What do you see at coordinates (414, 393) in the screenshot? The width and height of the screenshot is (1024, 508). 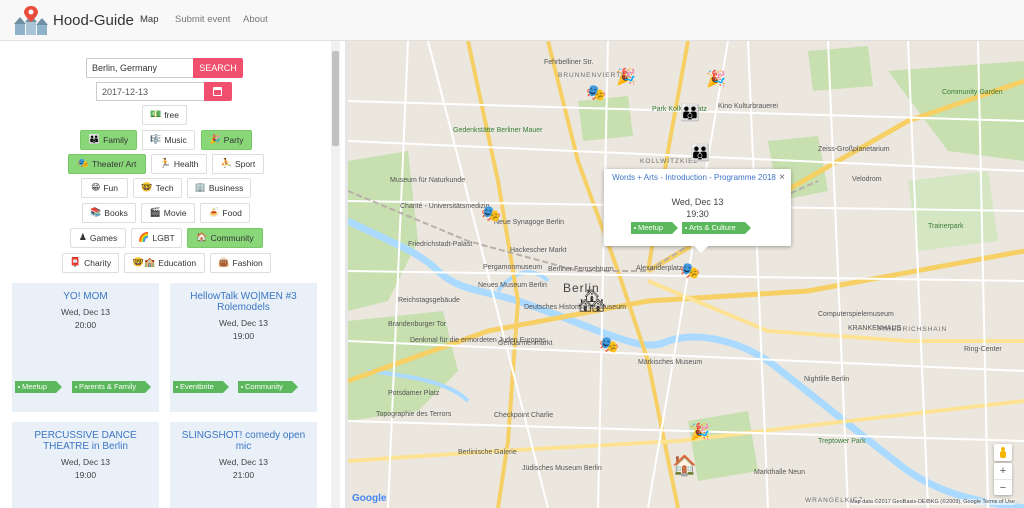 I see `map-label: Potsdamer Platz` at bounding box center [414, 393].